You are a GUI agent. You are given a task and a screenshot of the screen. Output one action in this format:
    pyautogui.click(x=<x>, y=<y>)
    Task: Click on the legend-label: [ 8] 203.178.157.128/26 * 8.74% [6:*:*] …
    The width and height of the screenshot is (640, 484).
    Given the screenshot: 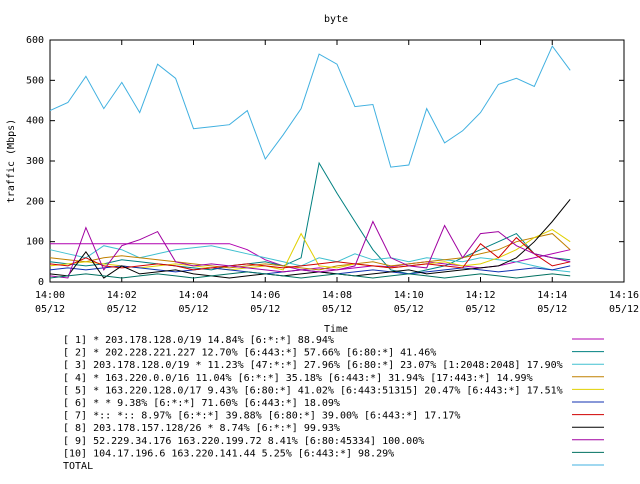 What is the action you would take?
    pyautogui.click(x=201, y=428)
    